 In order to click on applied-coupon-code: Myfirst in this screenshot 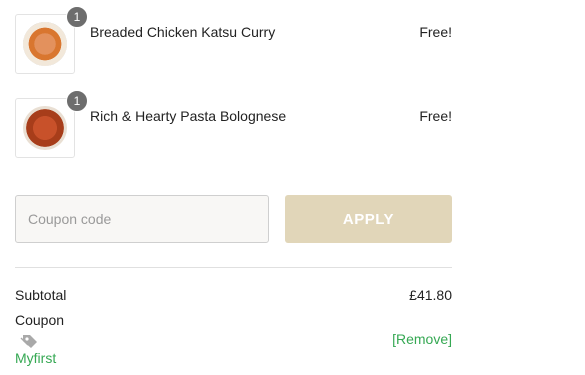, I will do `click(36, 358)`.